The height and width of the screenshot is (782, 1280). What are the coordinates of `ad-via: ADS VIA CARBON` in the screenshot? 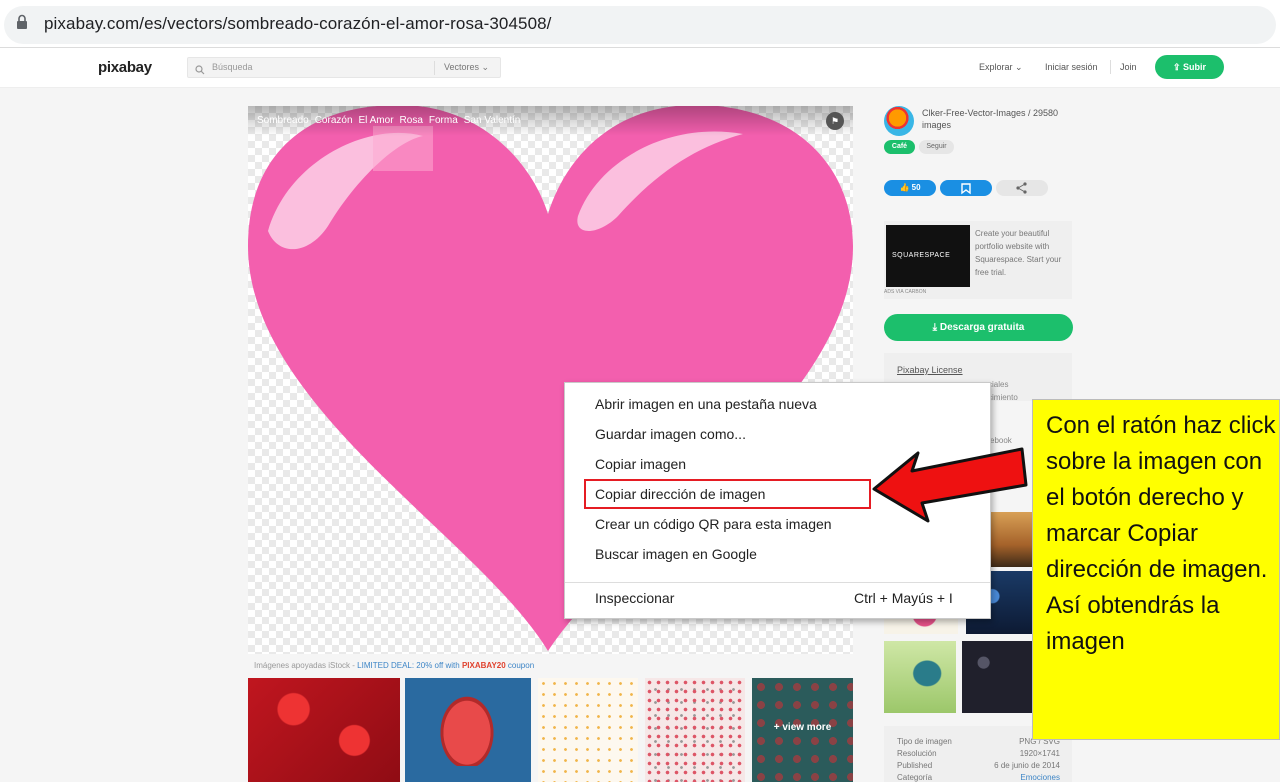 It's located at (905, 292).